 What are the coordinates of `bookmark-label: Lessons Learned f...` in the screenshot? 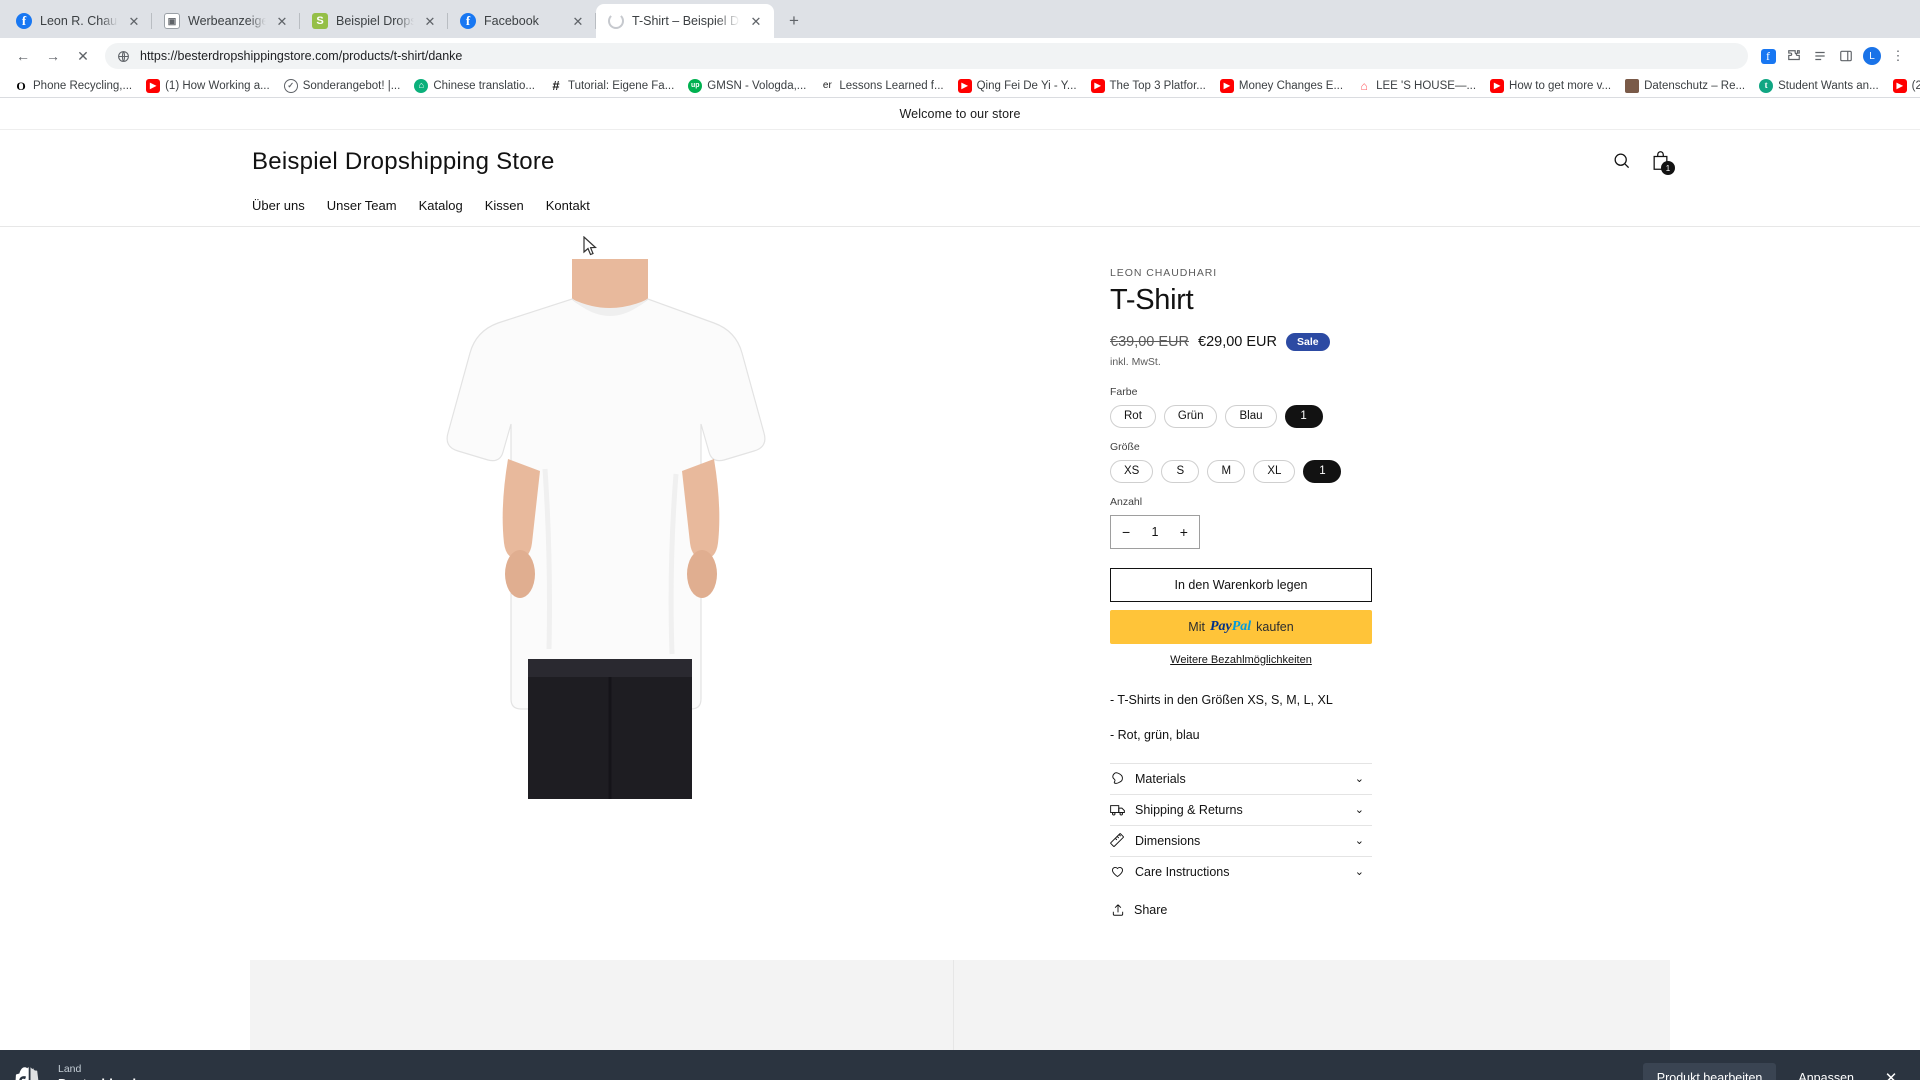 It's located at (891, 85).